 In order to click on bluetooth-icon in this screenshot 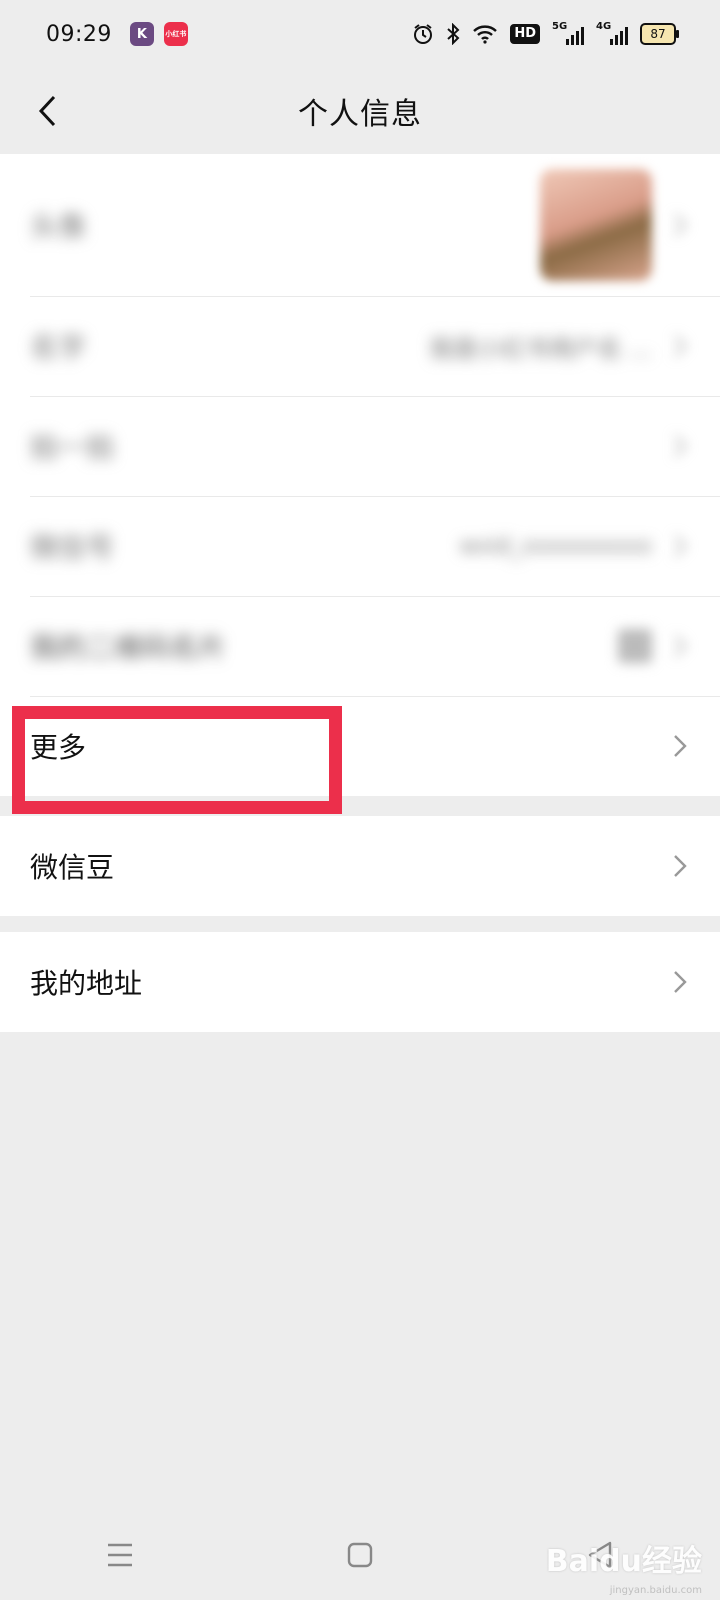, I will do `click(453, 34)`.